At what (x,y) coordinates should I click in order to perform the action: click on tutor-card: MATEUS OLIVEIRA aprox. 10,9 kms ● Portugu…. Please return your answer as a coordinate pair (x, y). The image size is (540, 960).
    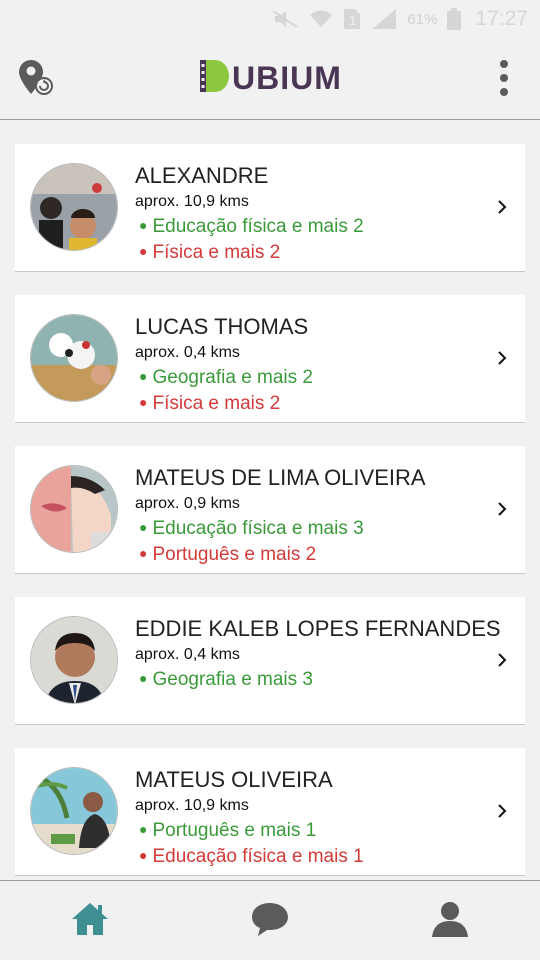
    Looking at the image, I should click on (270, 812).